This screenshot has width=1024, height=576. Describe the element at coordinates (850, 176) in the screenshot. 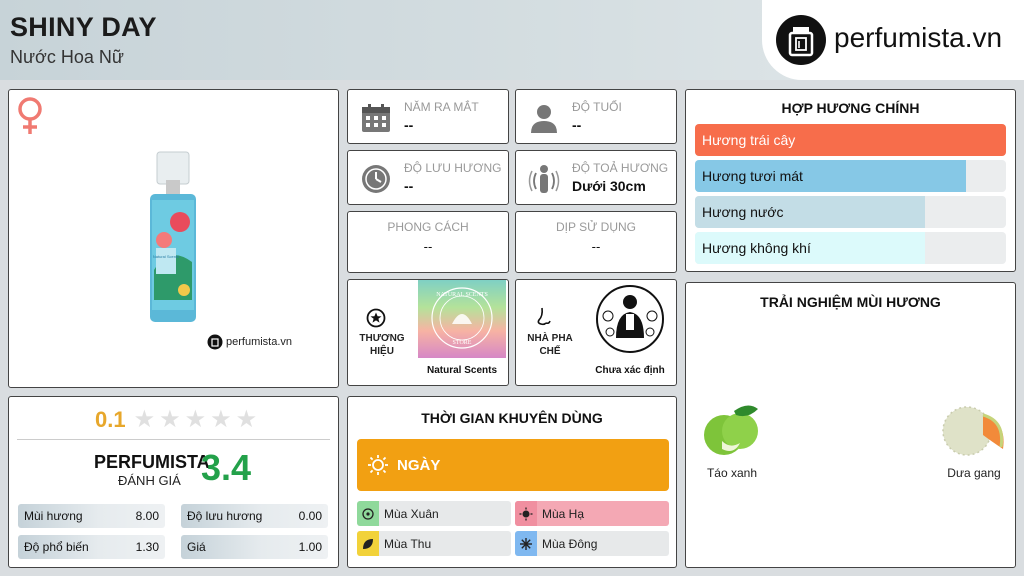

I see `accord-bar: Hương tươi mát` at that location.